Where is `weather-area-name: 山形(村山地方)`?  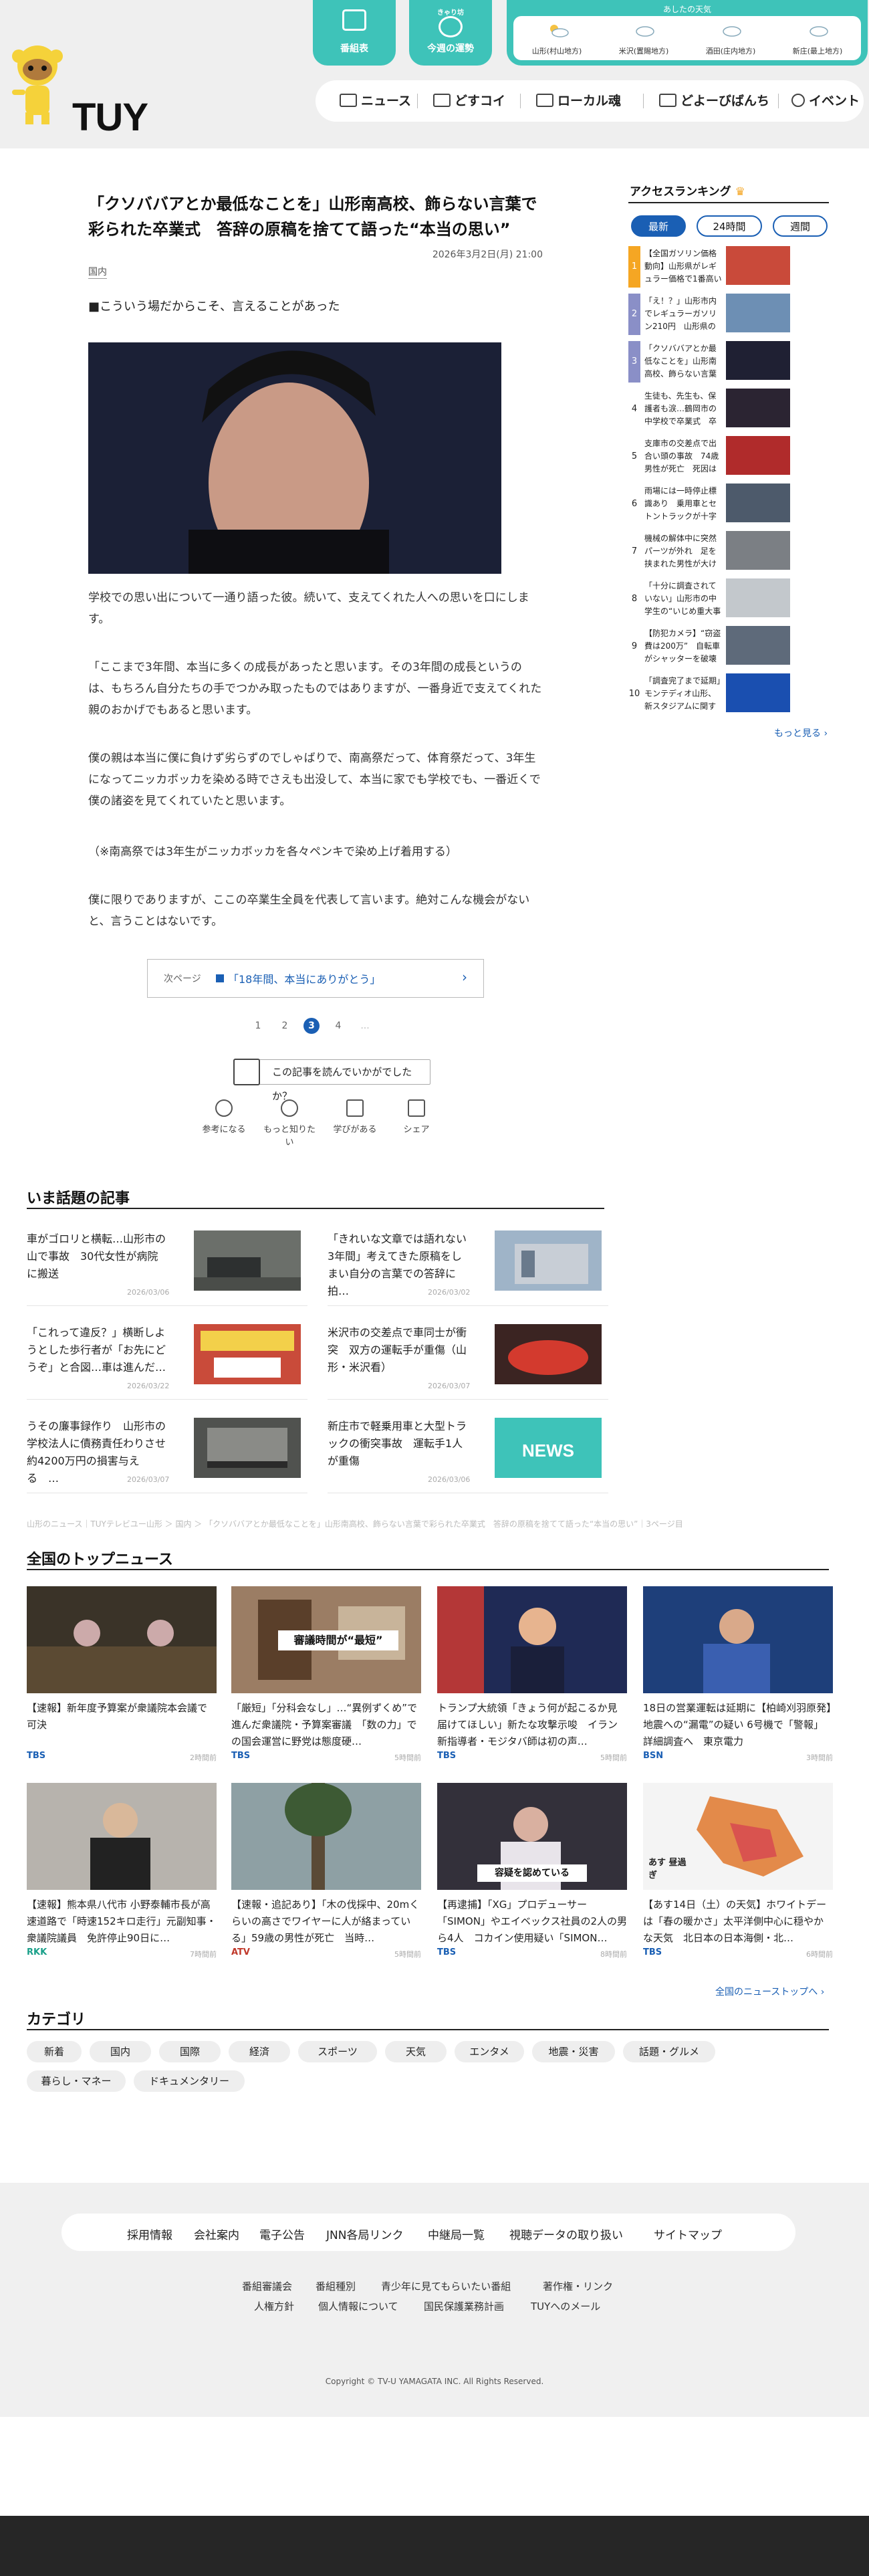
weather-area-name: 山形(村山地方) is located at coordinates (556, 51).